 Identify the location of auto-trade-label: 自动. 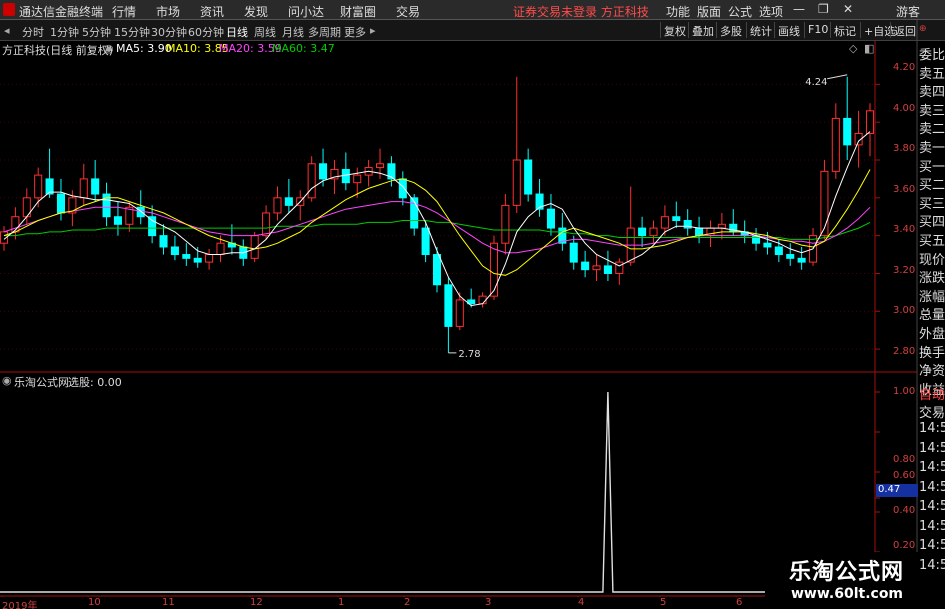
(932, 393).